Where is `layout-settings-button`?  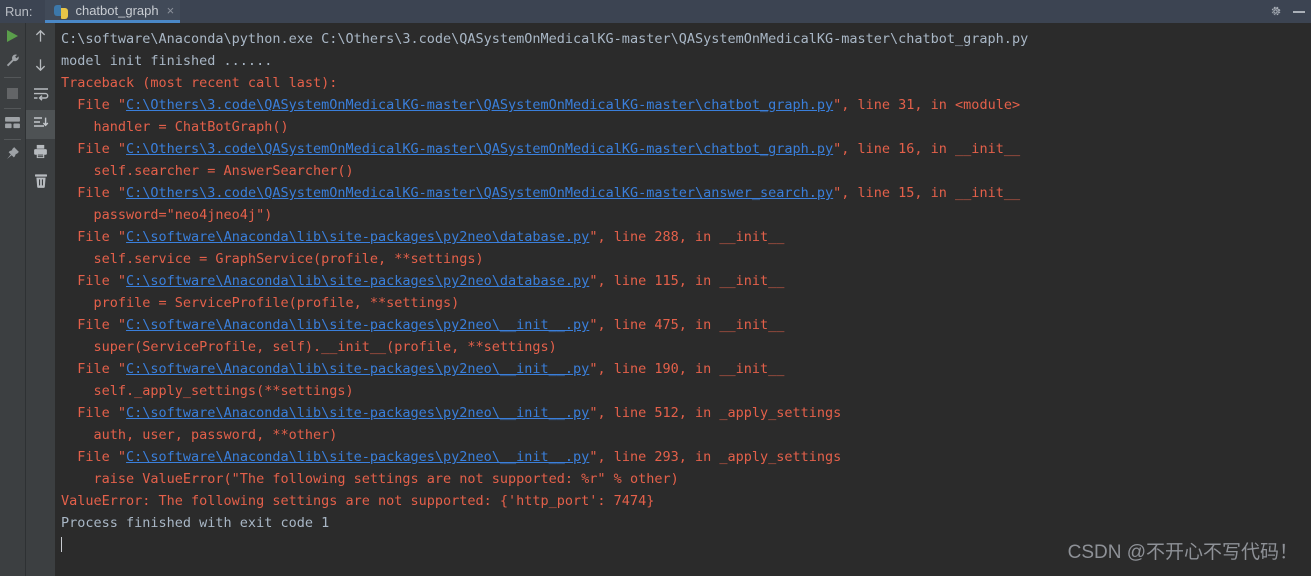
layout-settings-button is located at coordinates (12, 124).